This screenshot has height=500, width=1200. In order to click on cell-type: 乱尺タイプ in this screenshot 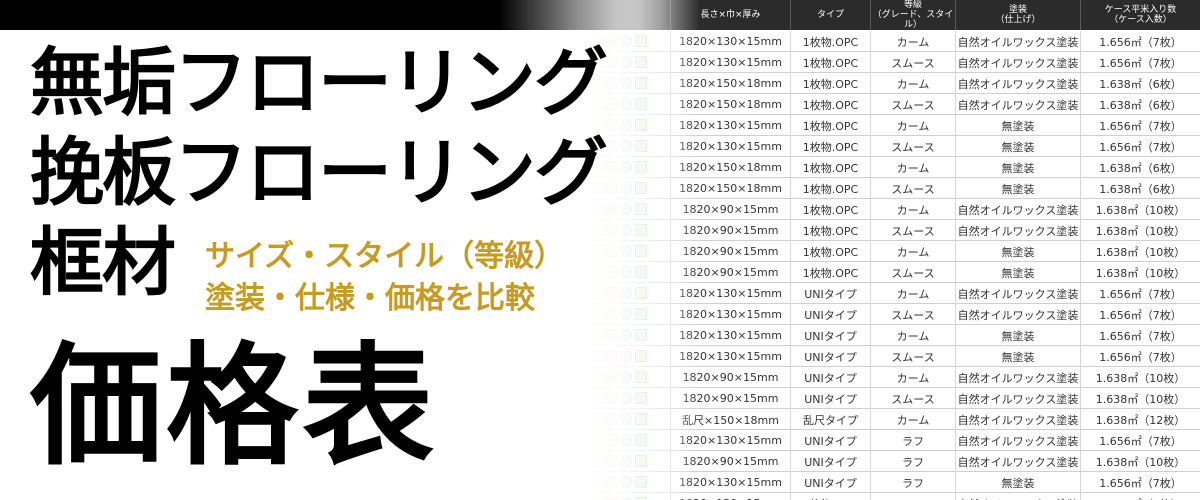, I will do `click(830, 419)`.